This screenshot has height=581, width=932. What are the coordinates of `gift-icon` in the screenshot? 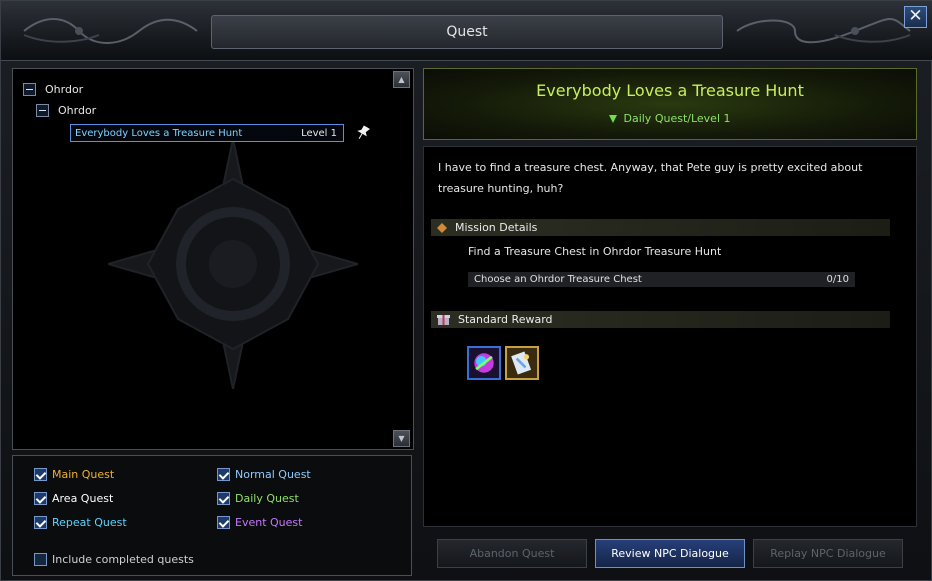 It's located at (443, 320).